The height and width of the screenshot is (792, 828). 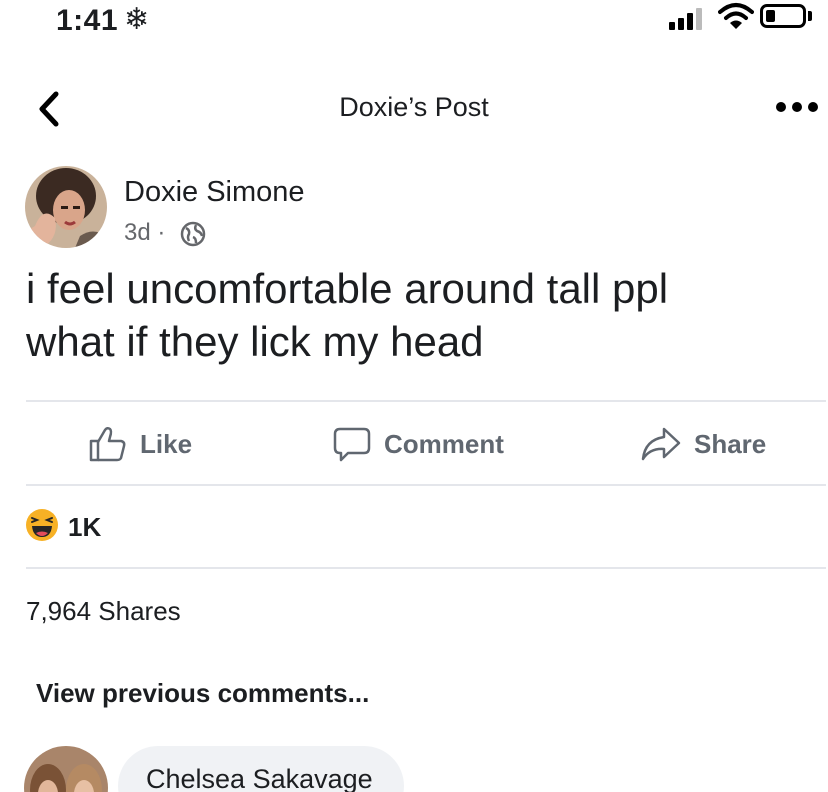 What do you see at coordinates (87, 20) in the screenshot?
I see `status-time: 1:41` at bounding box center [87, 20].